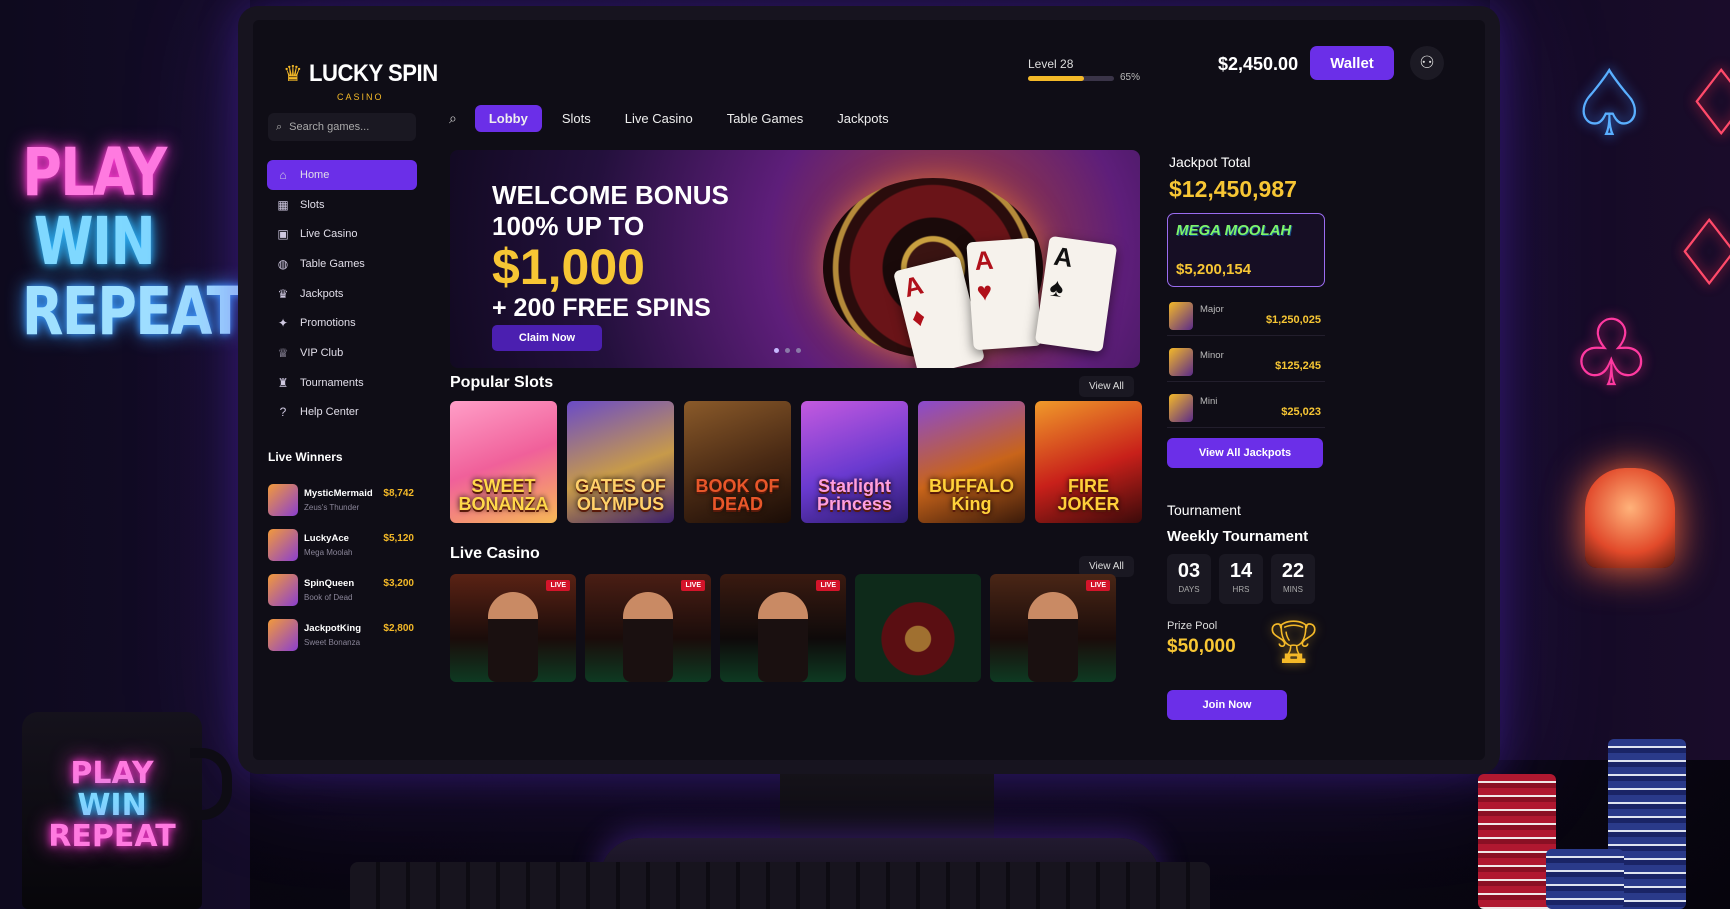  What do you see at coordinates (283, 204) in the screenshot?
I see `slots-icon: ▦` at bounding box center [283, 204].